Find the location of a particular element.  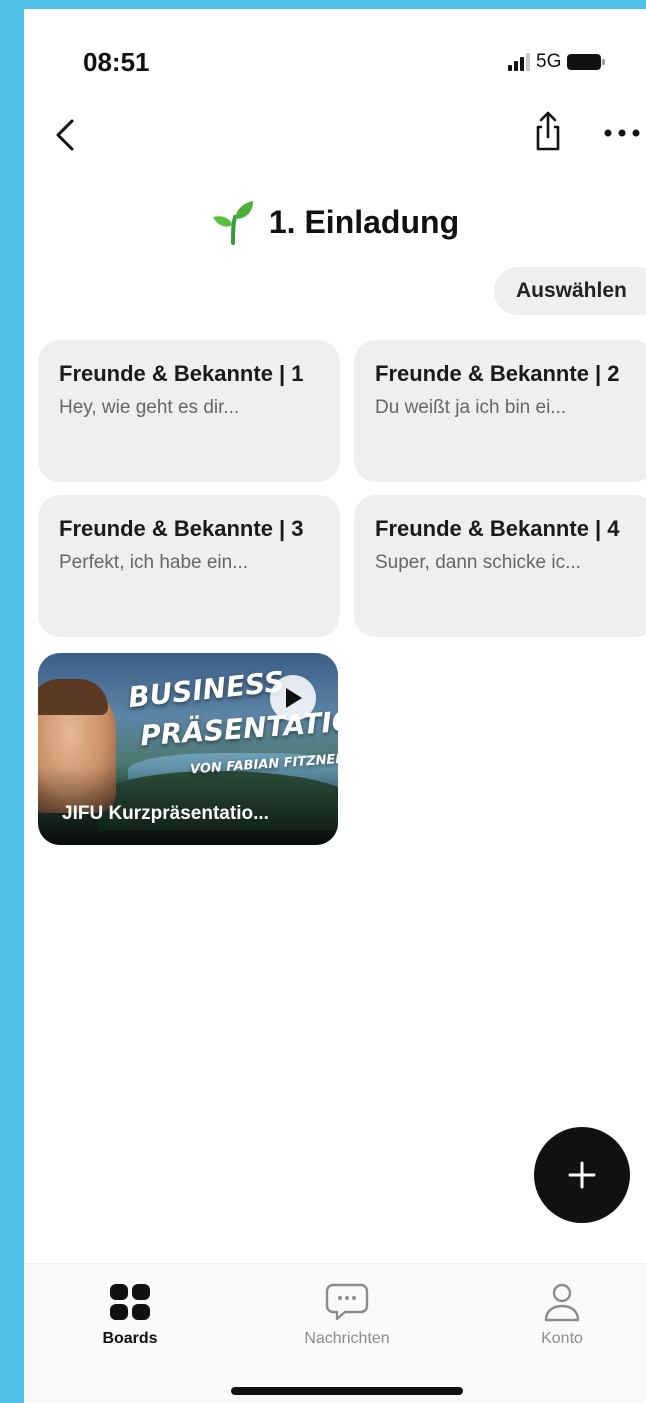

more-button is located at coordinates (622, 132).